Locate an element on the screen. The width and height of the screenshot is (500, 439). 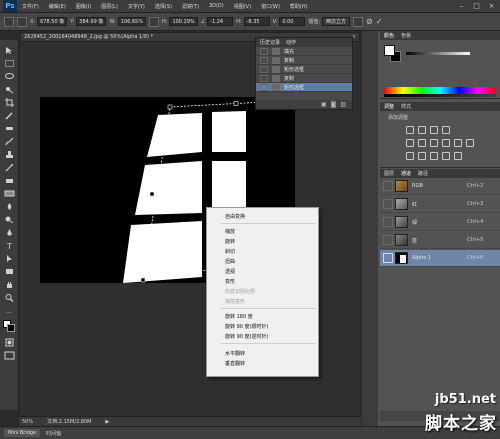
channel-row-alpha-1: Alpha 1 Ctrl+6 is located at coordinates (440, 258).